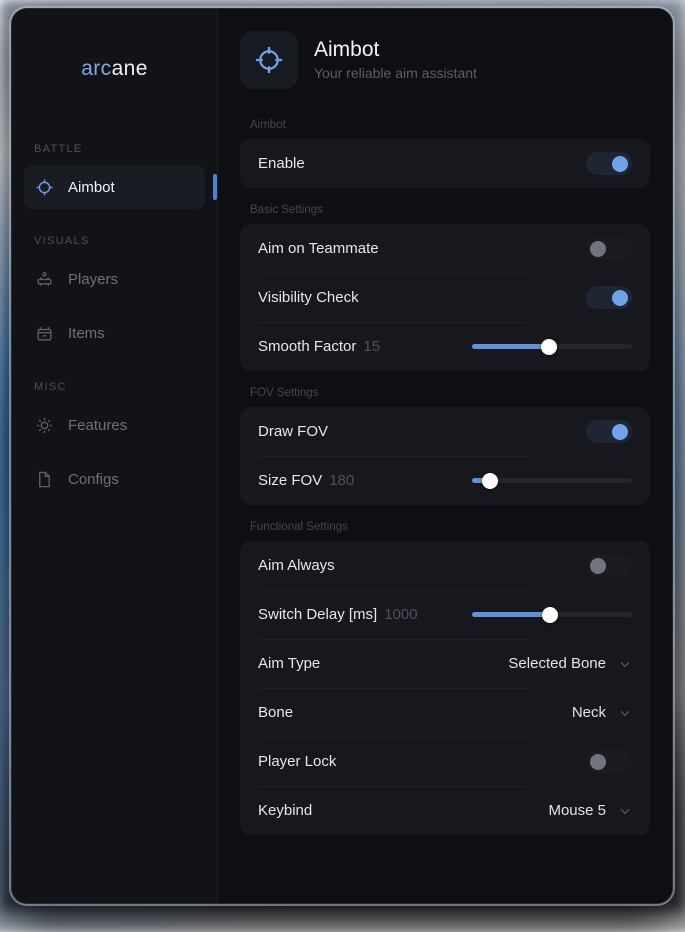 The height and width of the screenshot is (932, 685). Describe the element at coordinates (114, 387) in the screenshot. I see `nav-group-label: MISC` at that location.